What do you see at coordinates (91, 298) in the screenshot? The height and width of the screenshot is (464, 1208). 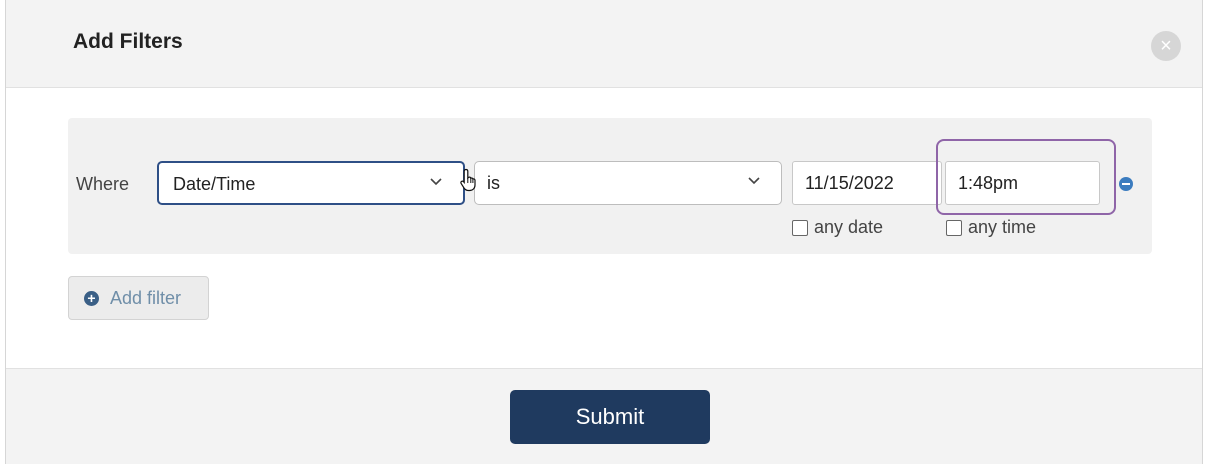 I see `plus-circle-icon: +` at bounding box center [91, 298].